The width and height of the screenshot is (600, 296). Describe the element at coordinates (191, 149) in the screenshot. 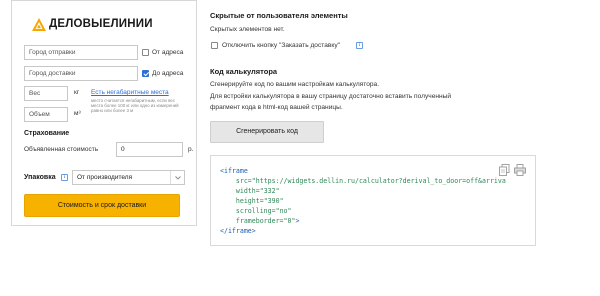

I see `currency-label: р.` at that location.